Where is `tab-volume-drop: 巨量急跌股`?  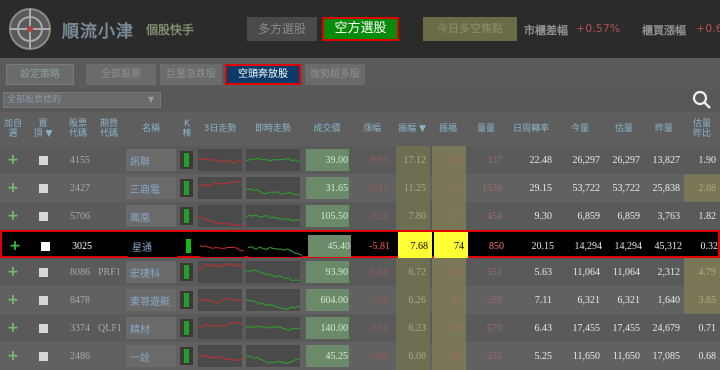 tab-volume-drop: 巨量急跌股 is located at coordinates (191, 74).